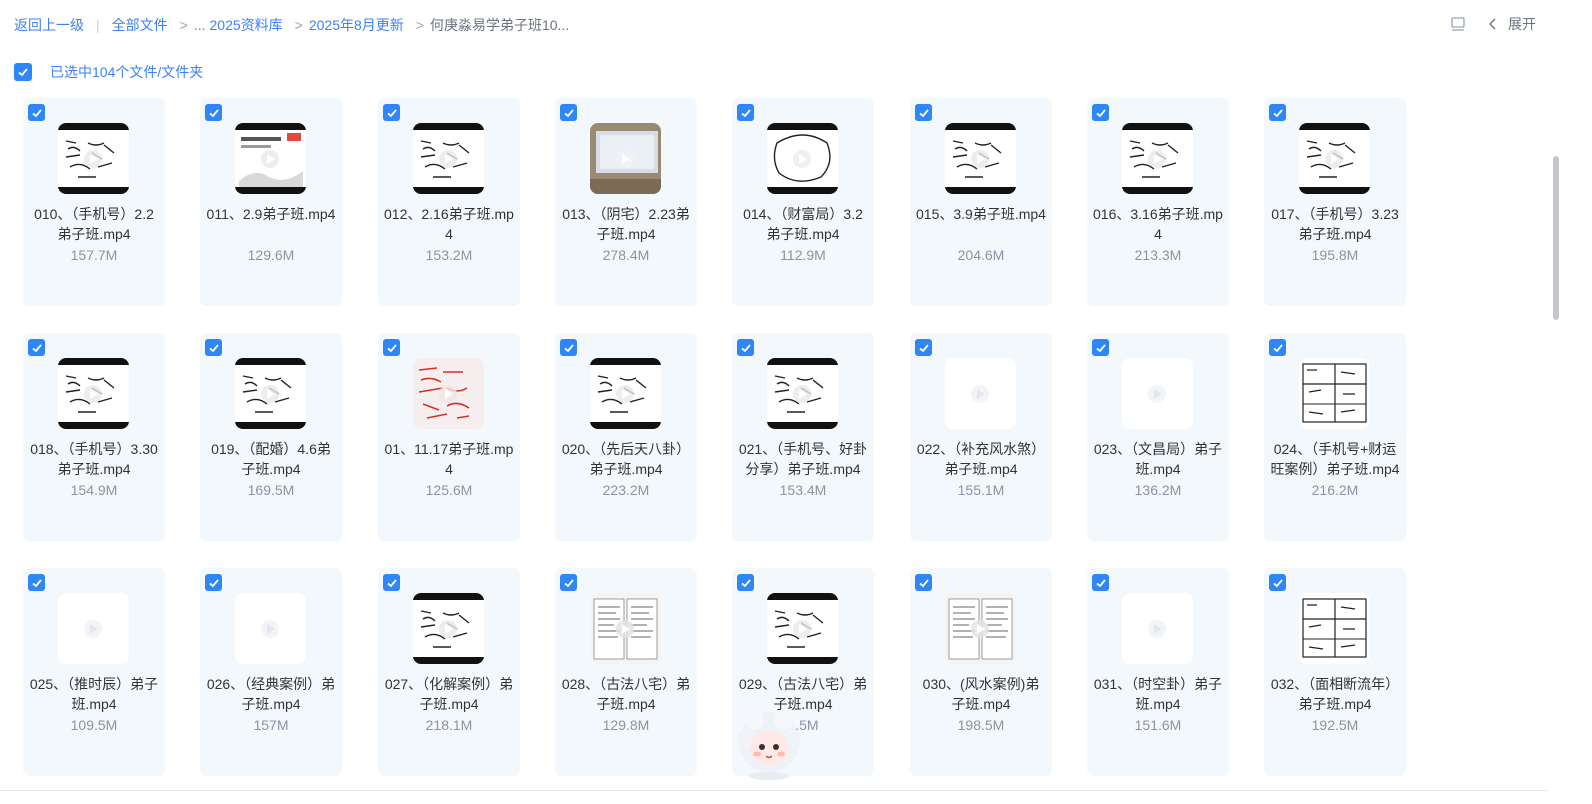 The height and width of the screenshot is (804, 1592). Describe the element at coordinates (1158, 459) in the screenshot. I see `file-name: 023、（文昌局）弟子班.mp4` at that location.